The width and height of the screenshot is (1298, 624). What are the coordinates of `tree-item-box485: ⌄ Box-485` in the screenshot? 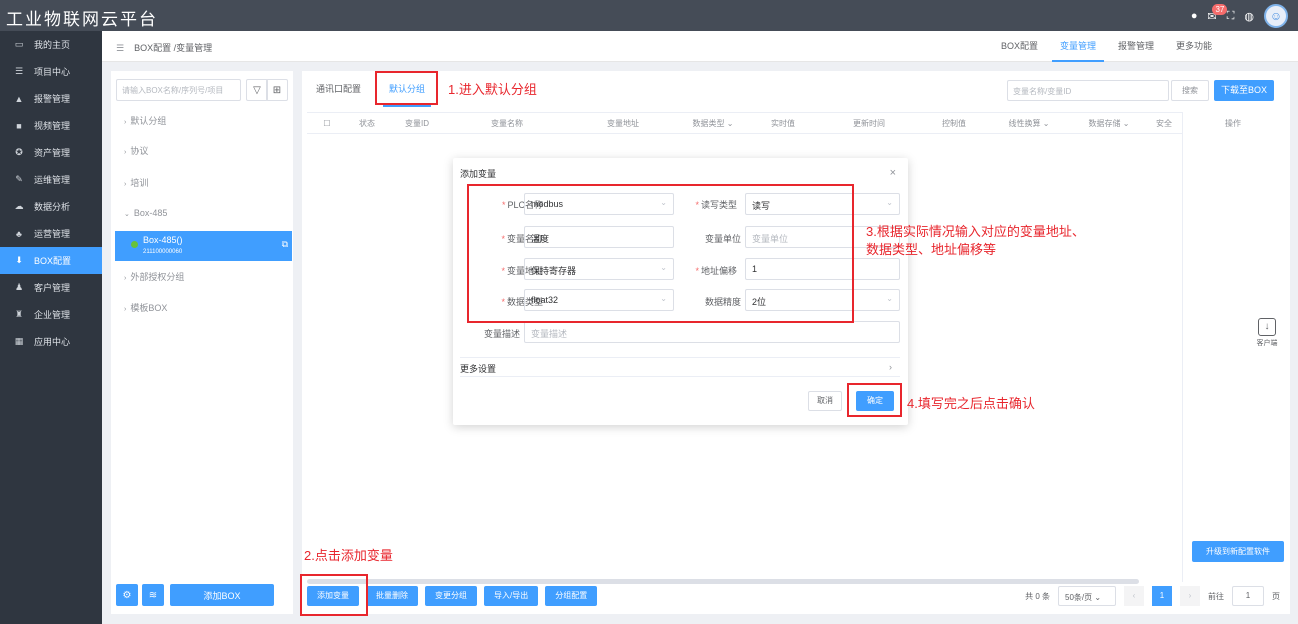 It's located at (145, 213).